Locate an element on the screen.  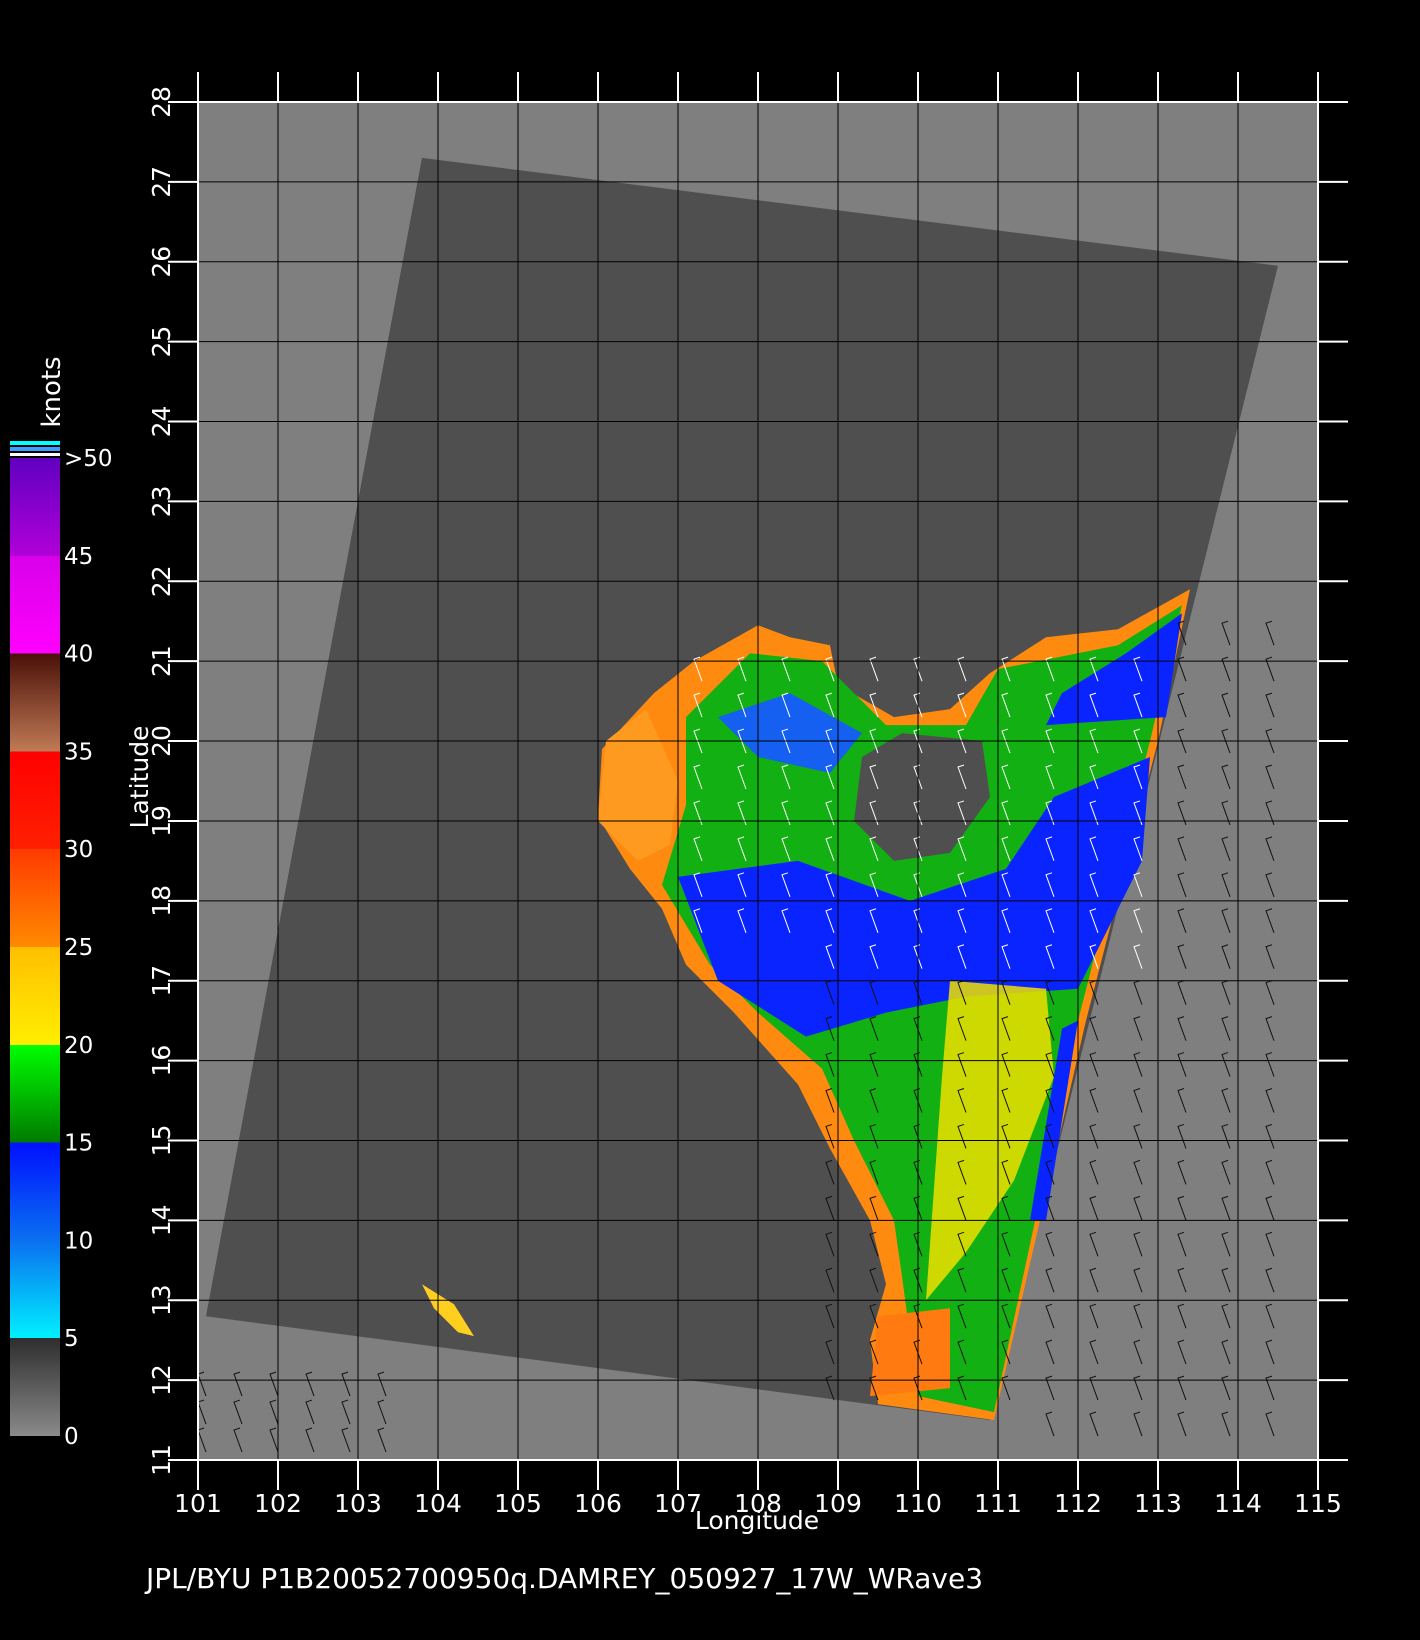
lat-tick-label: 12 is located at coordinates (161, 1380).